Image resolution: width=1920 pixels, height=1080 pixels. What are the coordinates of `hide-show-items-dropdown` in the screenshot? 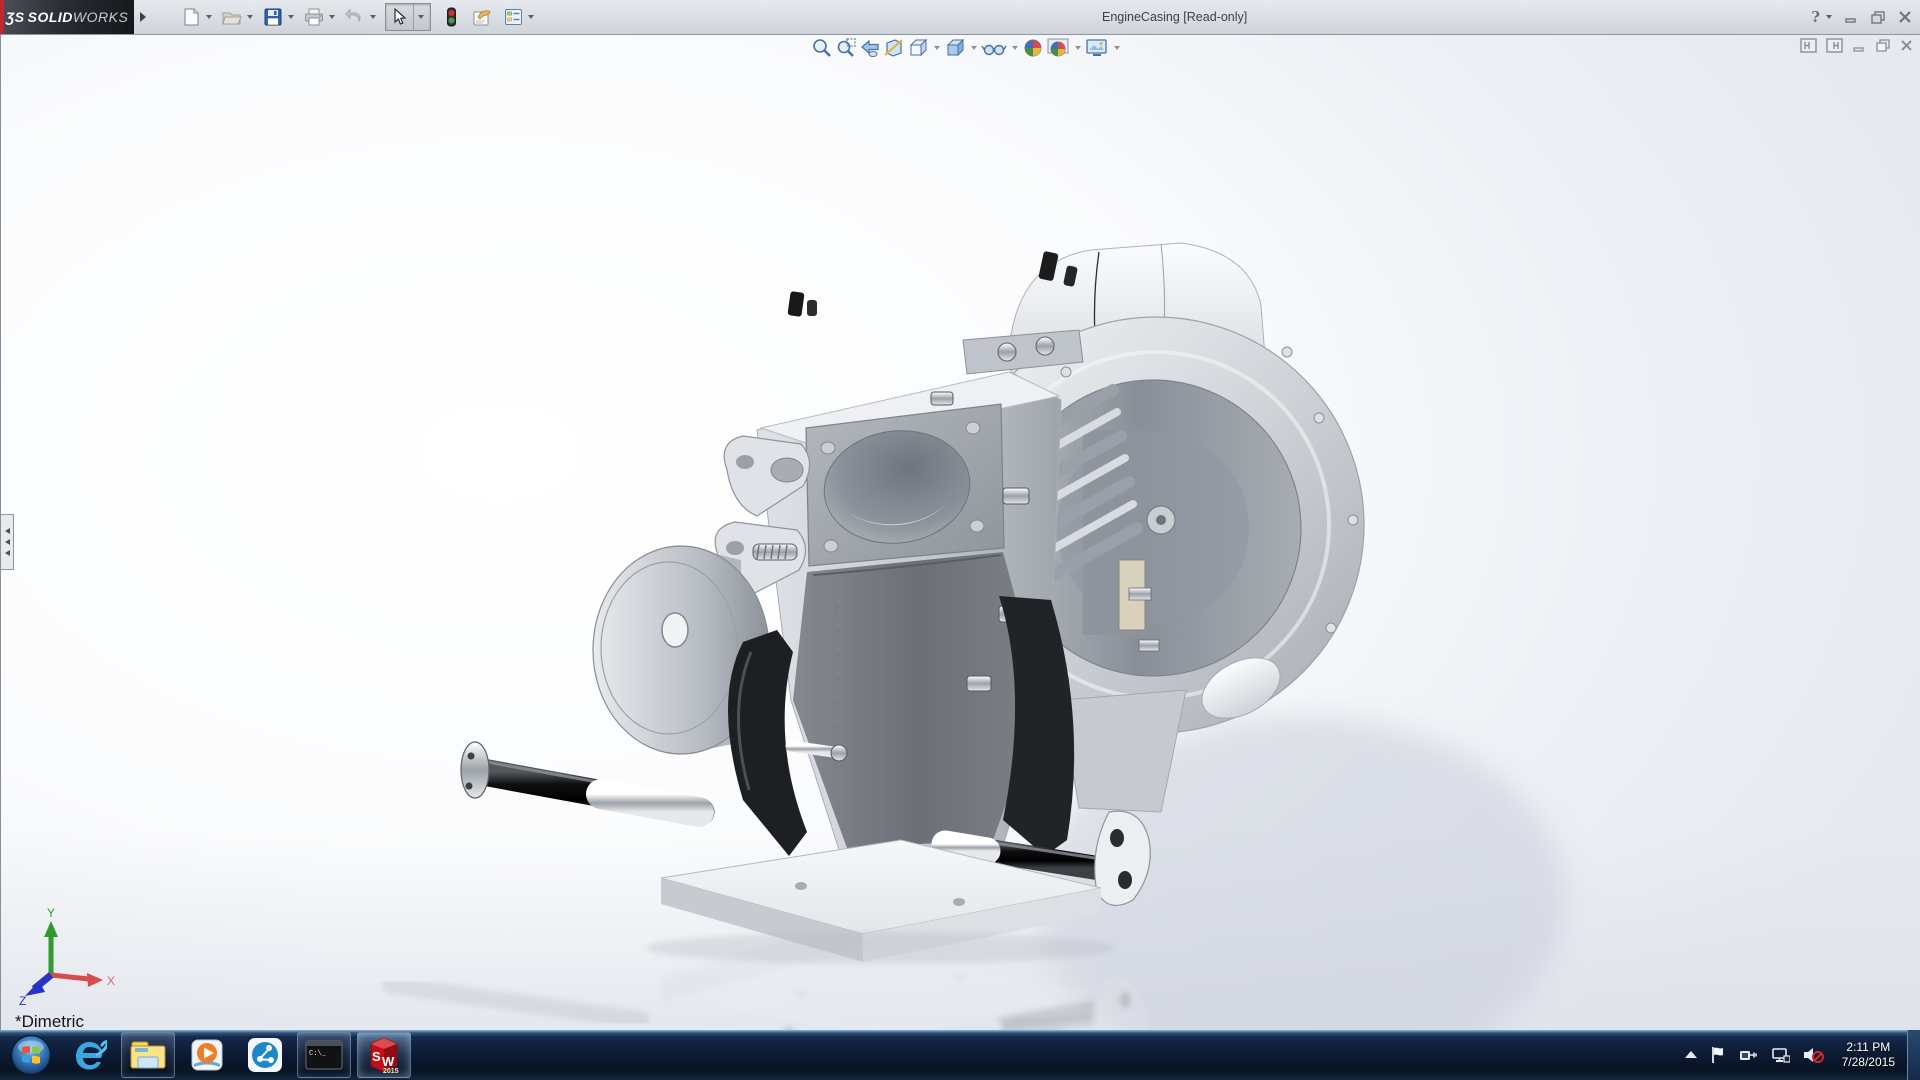 It's located at (1015, 48).